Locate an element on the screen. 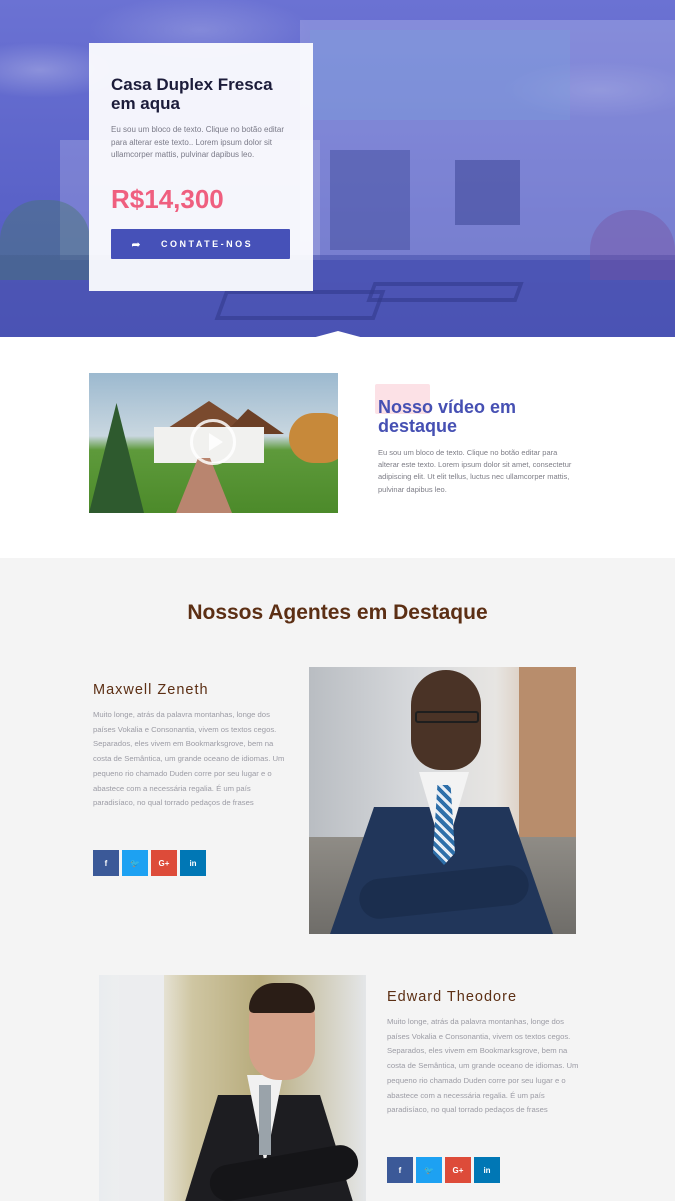 The height and width of the screenshot is (1201, 675). contact-button-label: CONTATE-NOS is located at coordinates (207, 244).